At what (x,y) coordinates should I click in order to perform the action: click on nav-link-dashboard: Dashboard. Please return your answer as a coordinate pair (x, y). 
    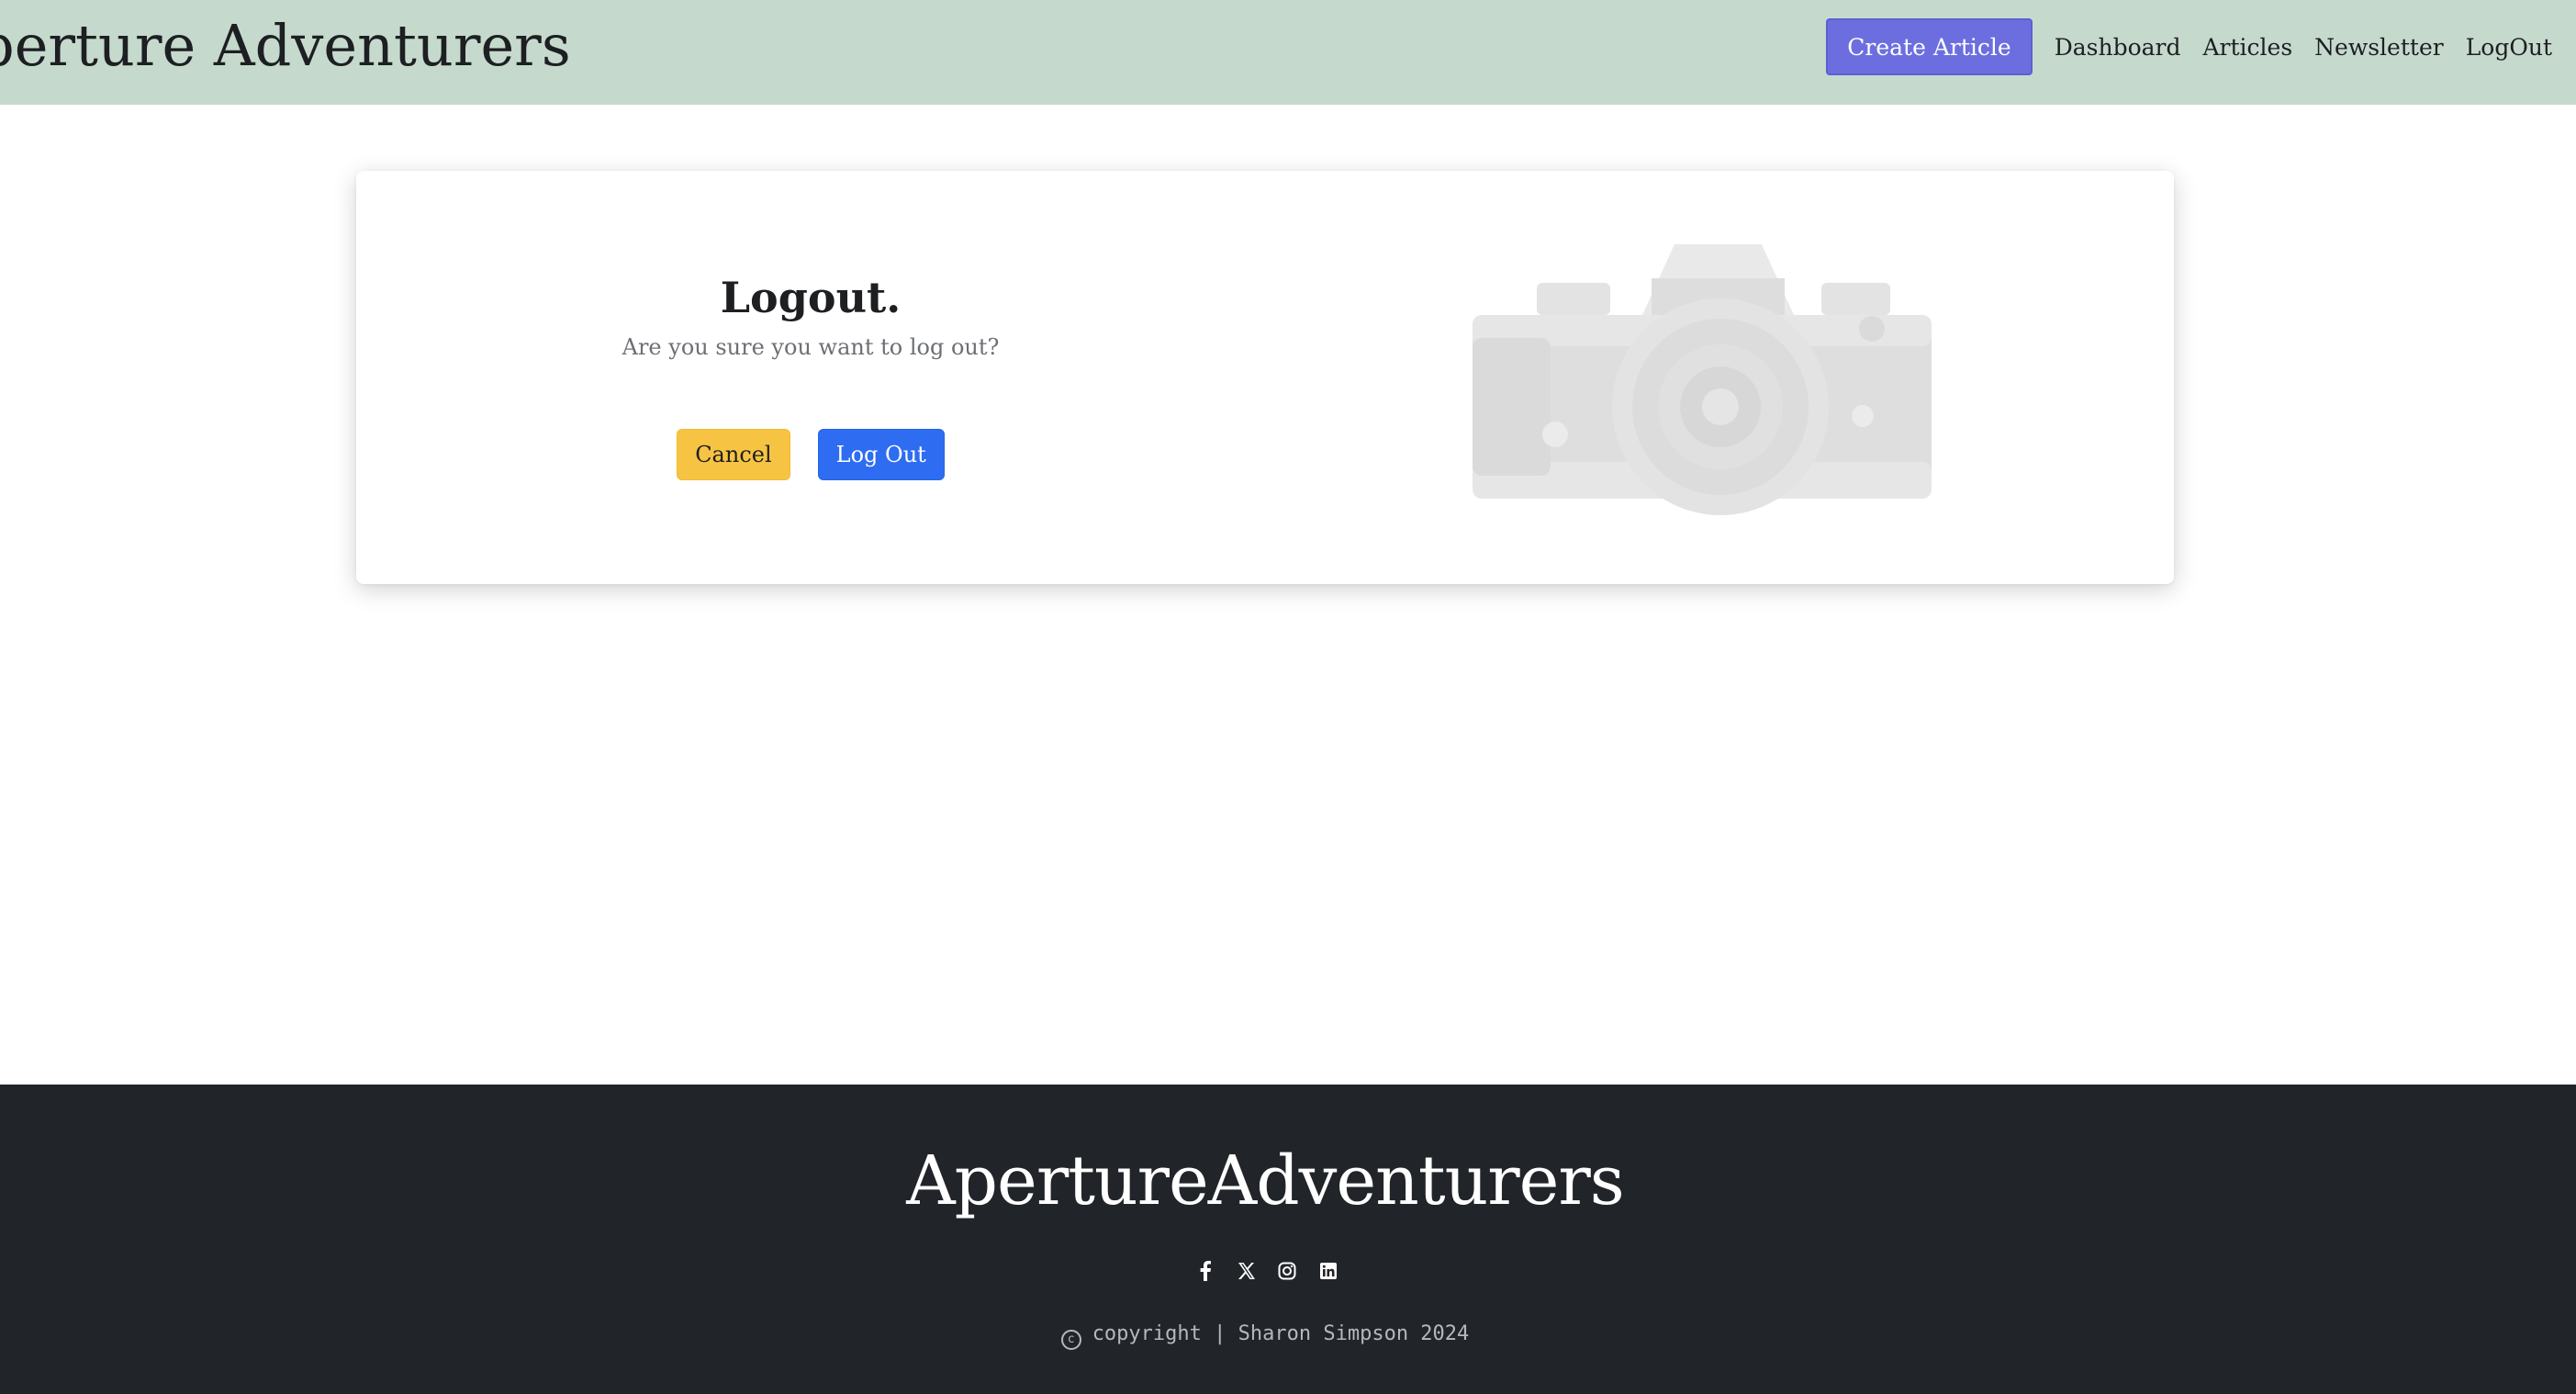
    Looking at the image, I should click on (2118, 47).